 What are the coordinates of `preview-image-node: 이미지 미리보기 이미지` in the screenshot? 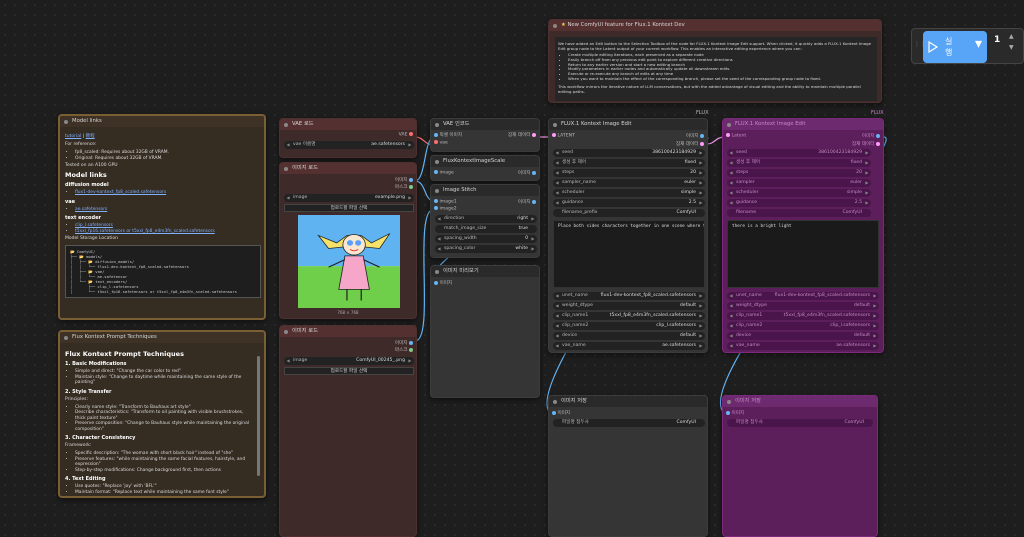 It's located at (485, 331).